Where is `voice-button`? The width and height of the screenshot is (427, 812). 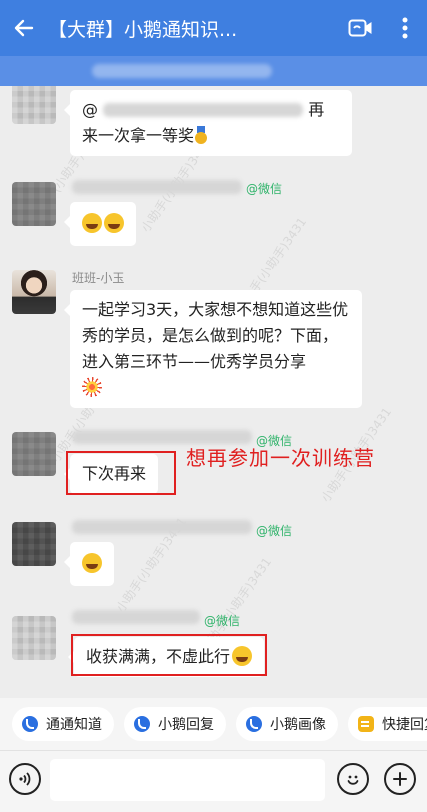
voice-button is located at coordinates (25, 779).